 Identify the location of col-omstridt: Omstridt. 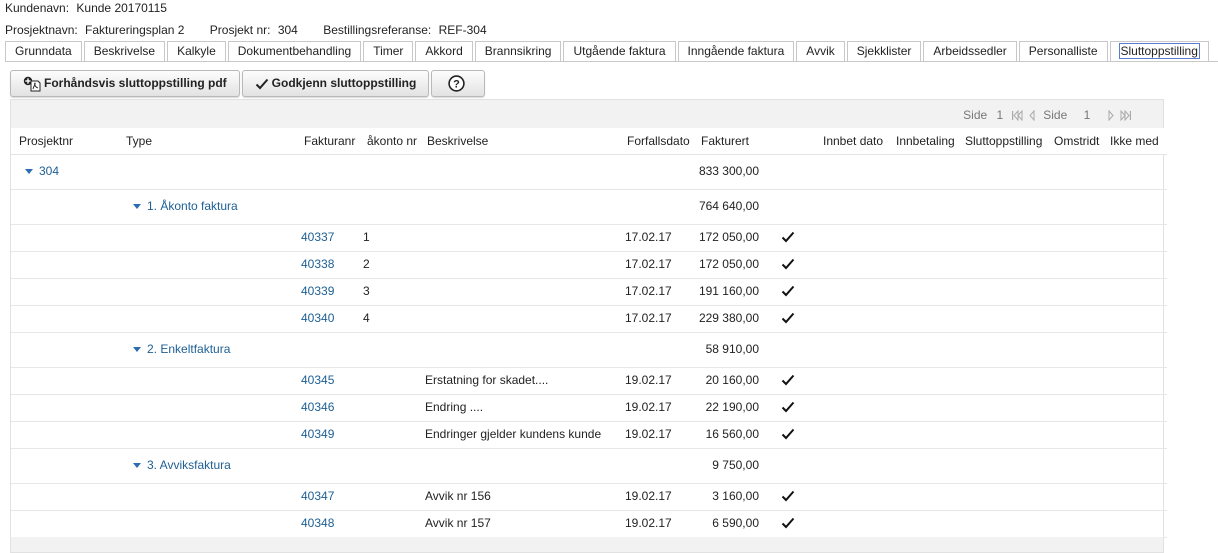
(1076, 141).